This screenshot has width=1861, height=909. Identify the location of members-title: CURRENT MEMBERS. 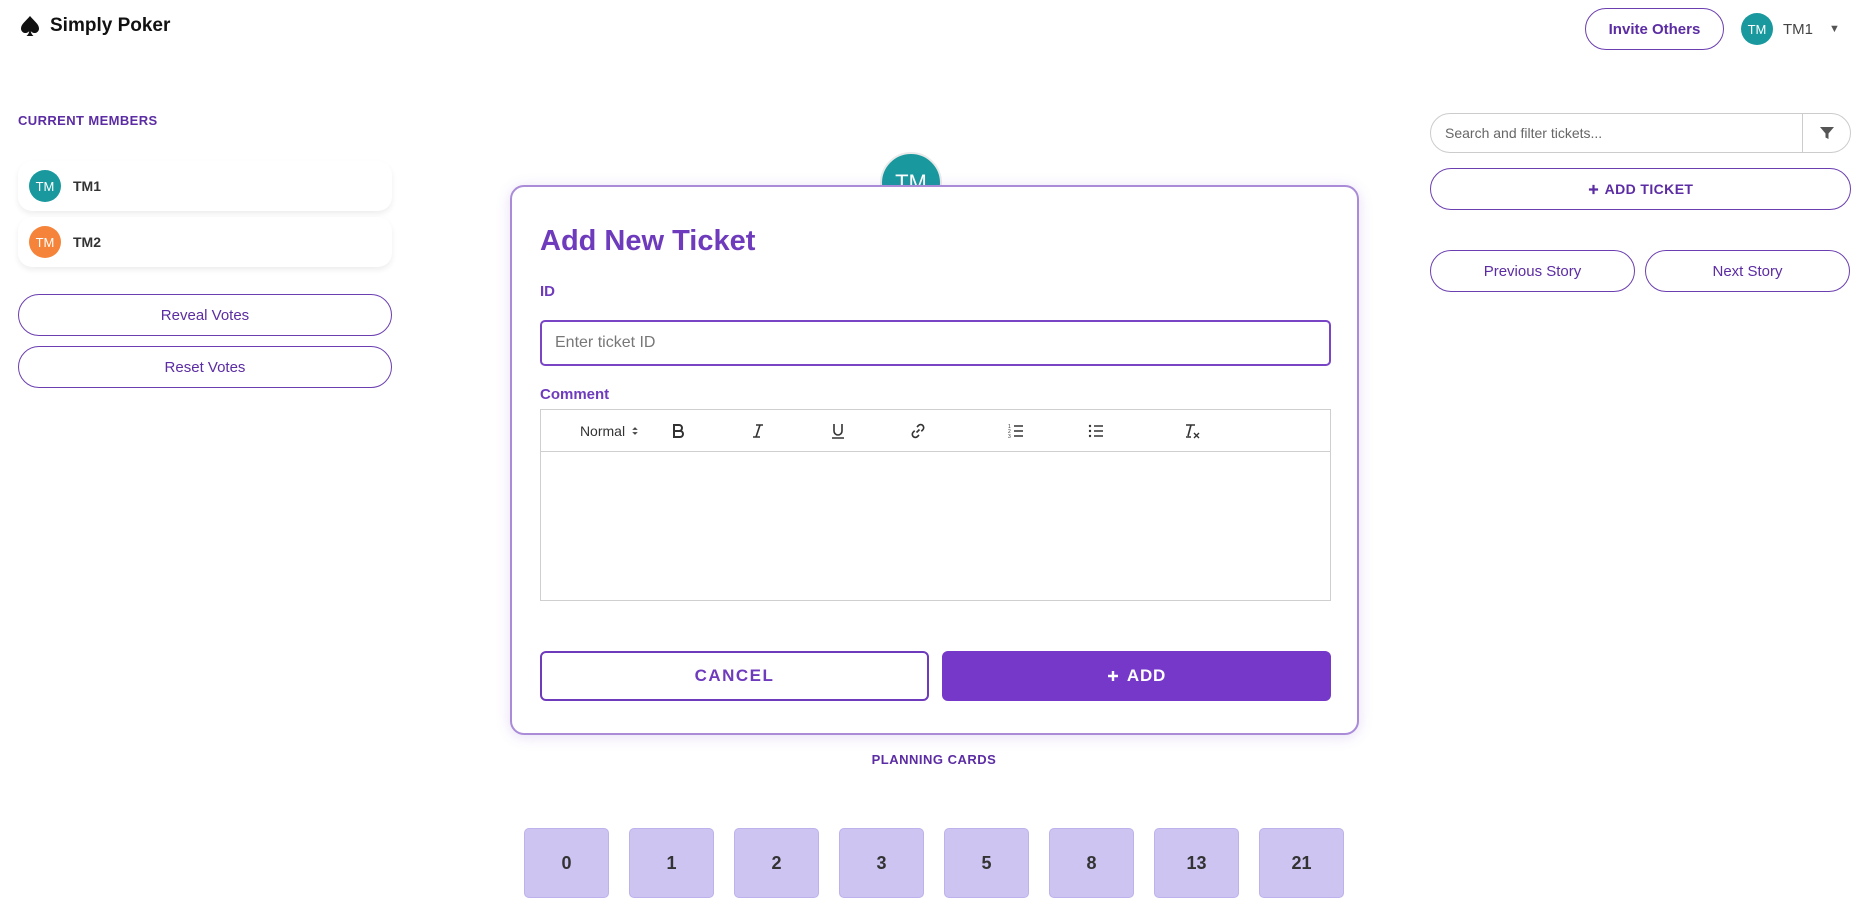
(88, 120).